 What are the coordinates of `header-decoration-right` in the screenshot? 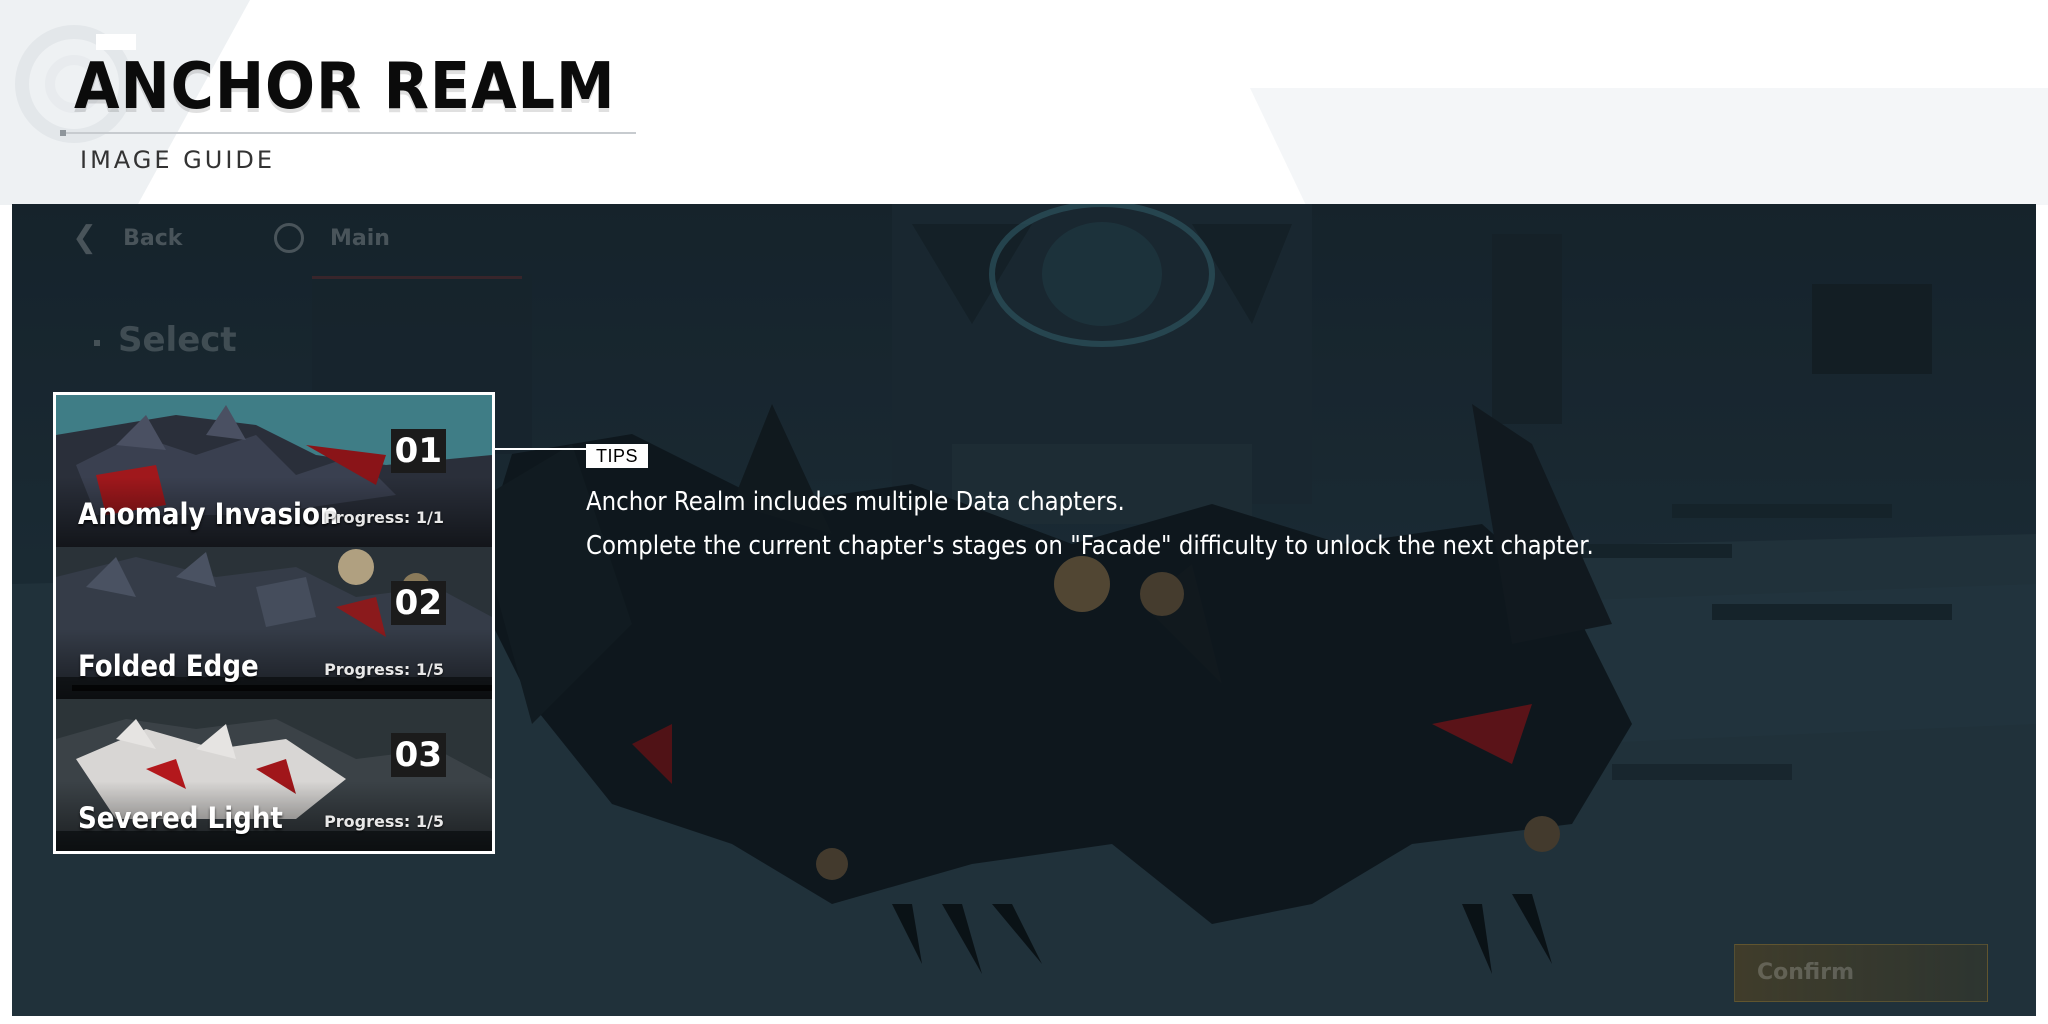 It's located at (1649, 146).